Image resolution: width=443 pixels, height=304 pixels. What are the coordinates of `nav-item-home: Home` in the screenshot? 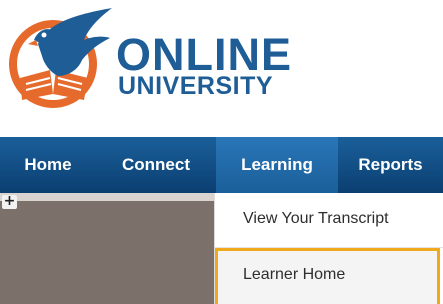 It's located at (48, 165).